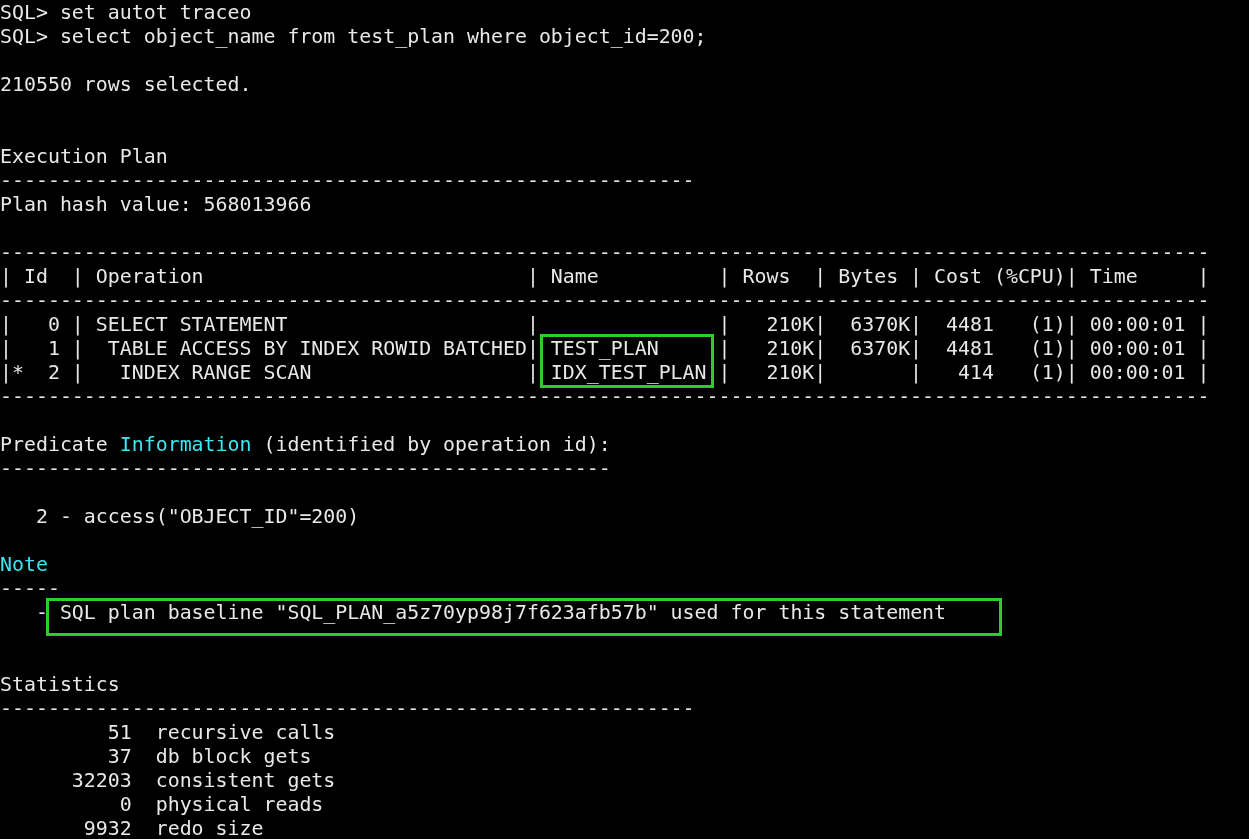  I want to click on terminal-line: -----, so click(30, 588).